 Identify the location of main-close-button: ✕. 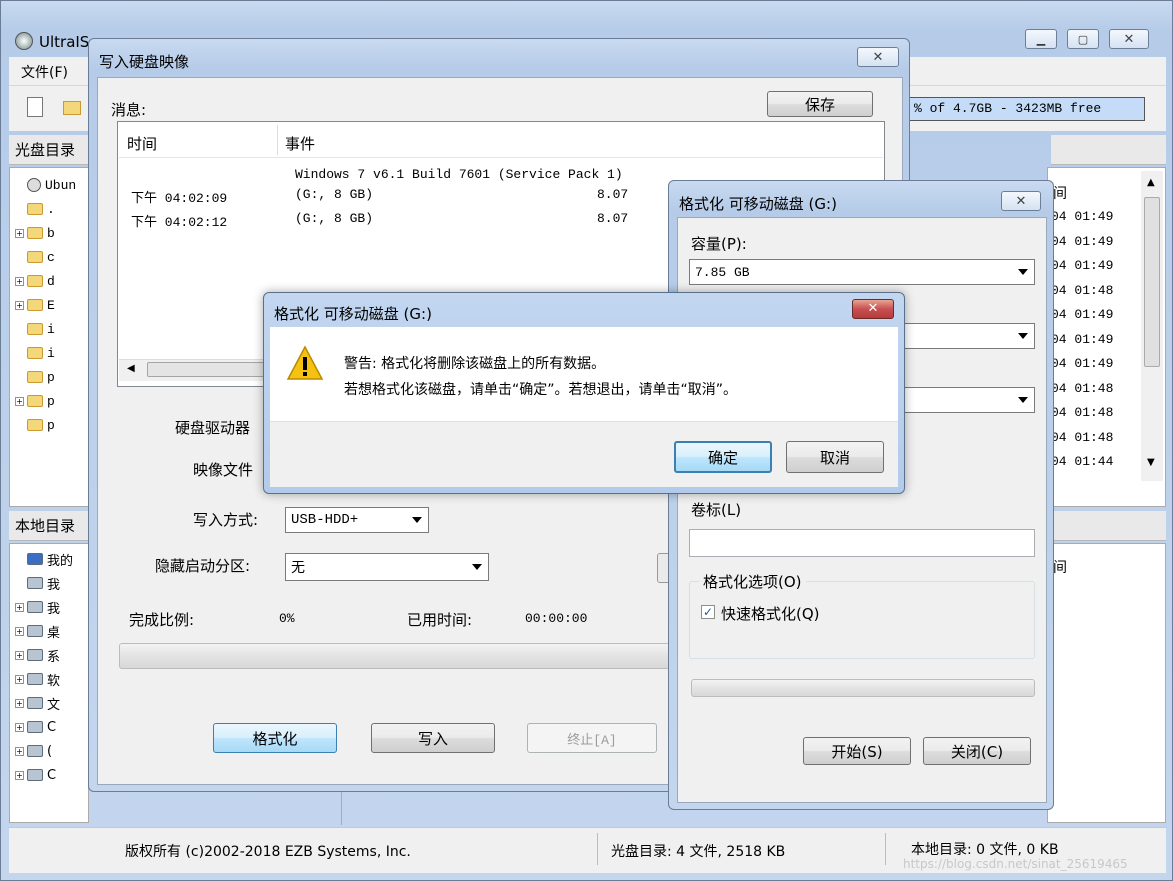
(1129, 39).